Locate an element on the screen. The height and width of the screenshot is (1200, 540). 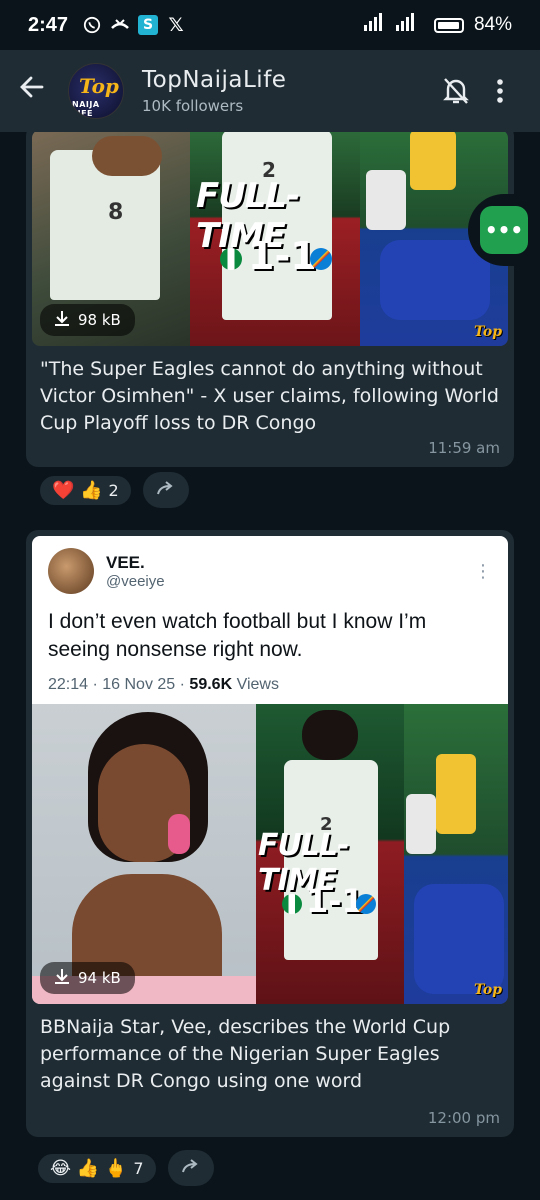
reaction-emojis: ❤️ 👍 is located at coordinates (77, 490).